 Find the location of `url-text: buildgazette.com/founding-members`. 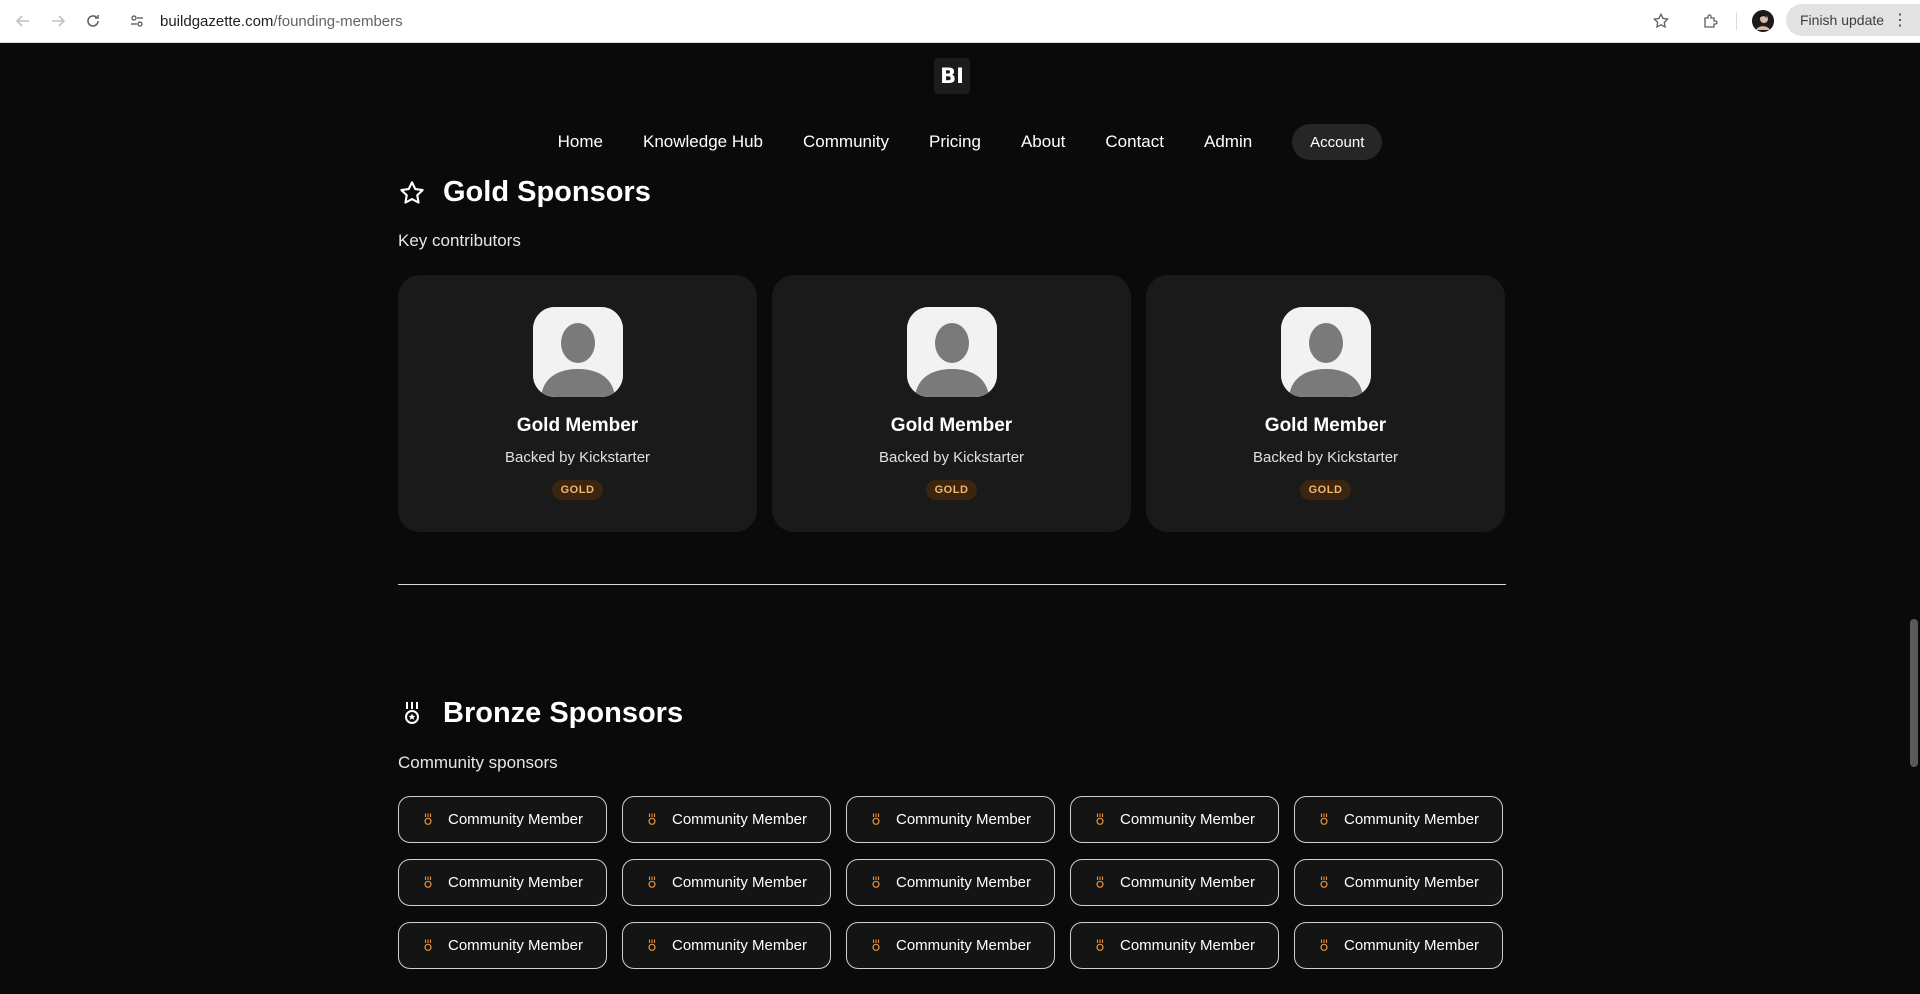

url-text: buildgazette.com/founding-members is located at coordinates (281, 21).